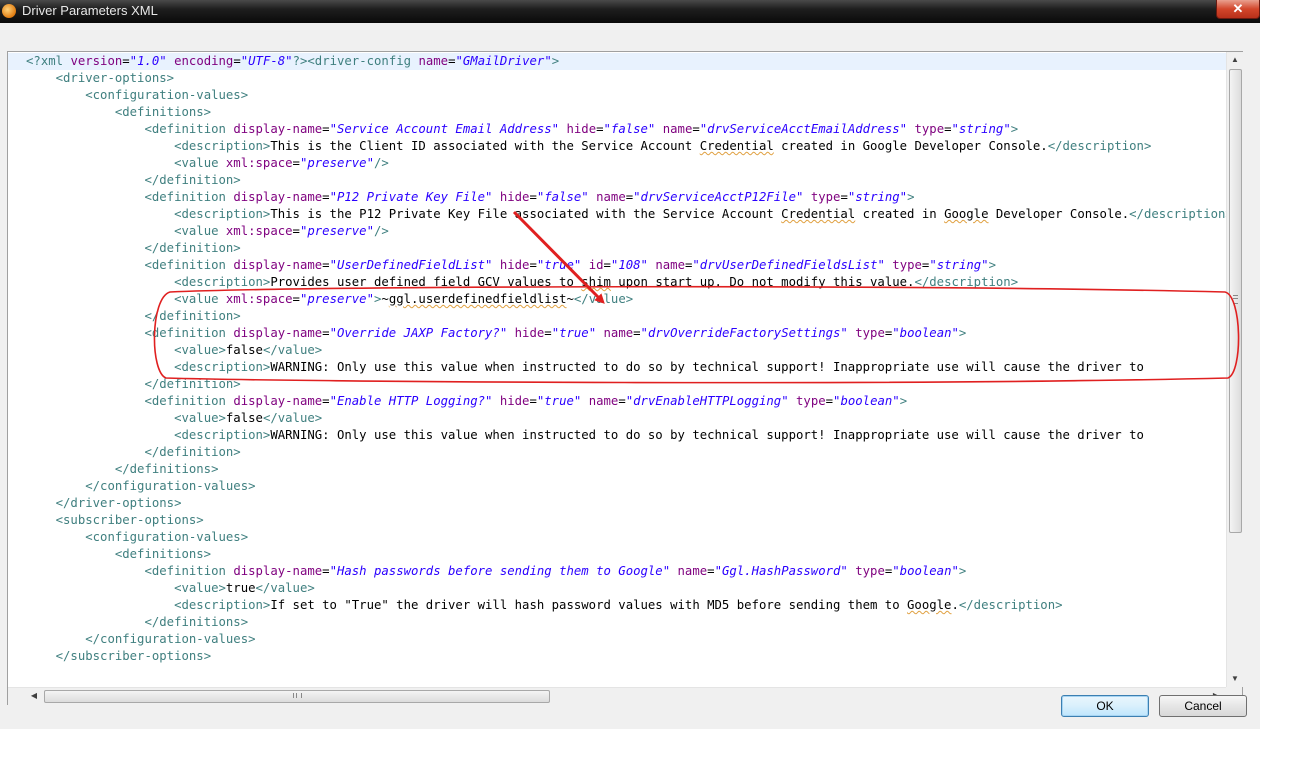 This screenshot has width=1289, height=779. Describe the element at coordinates (292, 350) in the screenshot. I see `code-token: </value>` at that location.